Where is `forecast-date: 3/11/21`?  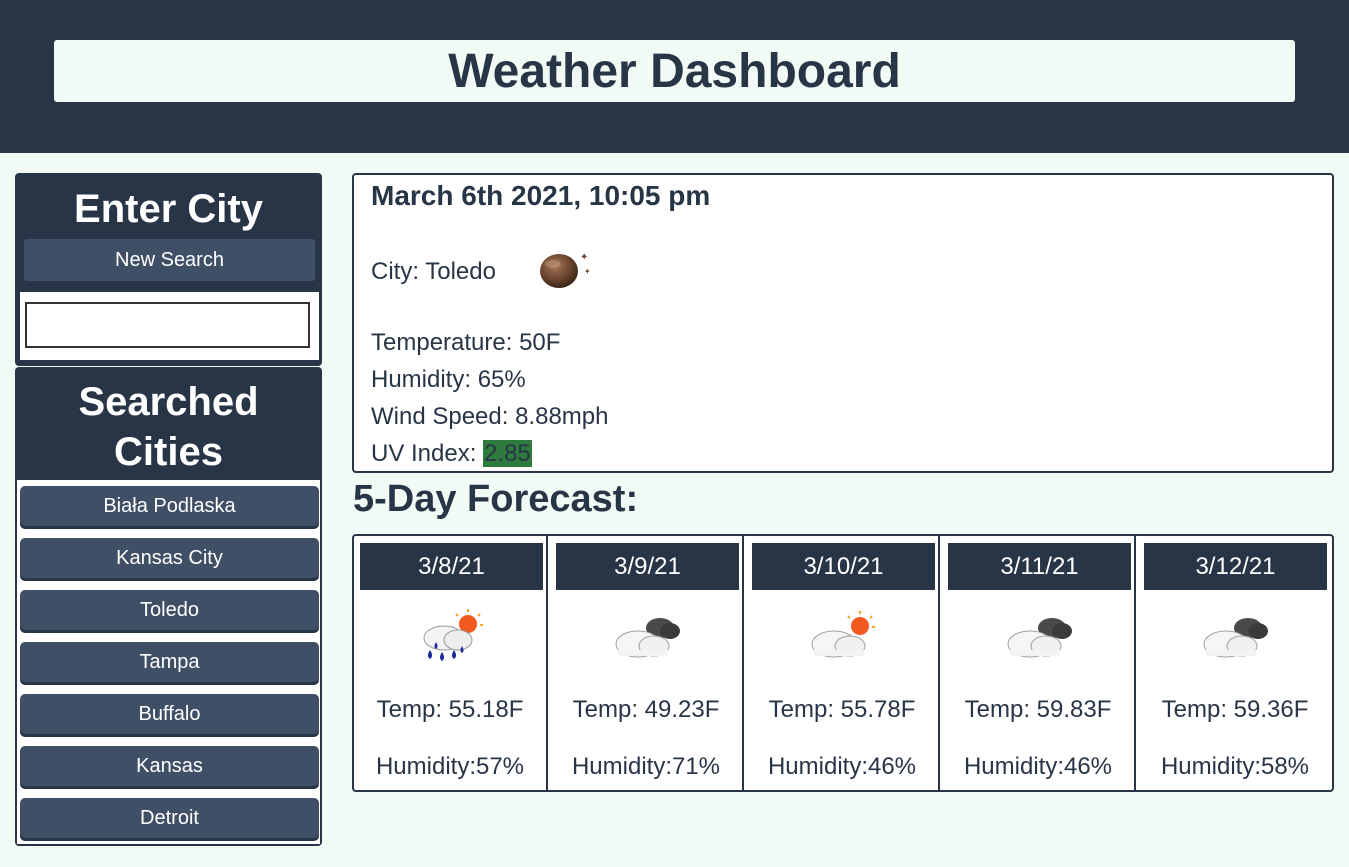 forecast-date: 3/11/21 is located at coordinates (1039, 566).